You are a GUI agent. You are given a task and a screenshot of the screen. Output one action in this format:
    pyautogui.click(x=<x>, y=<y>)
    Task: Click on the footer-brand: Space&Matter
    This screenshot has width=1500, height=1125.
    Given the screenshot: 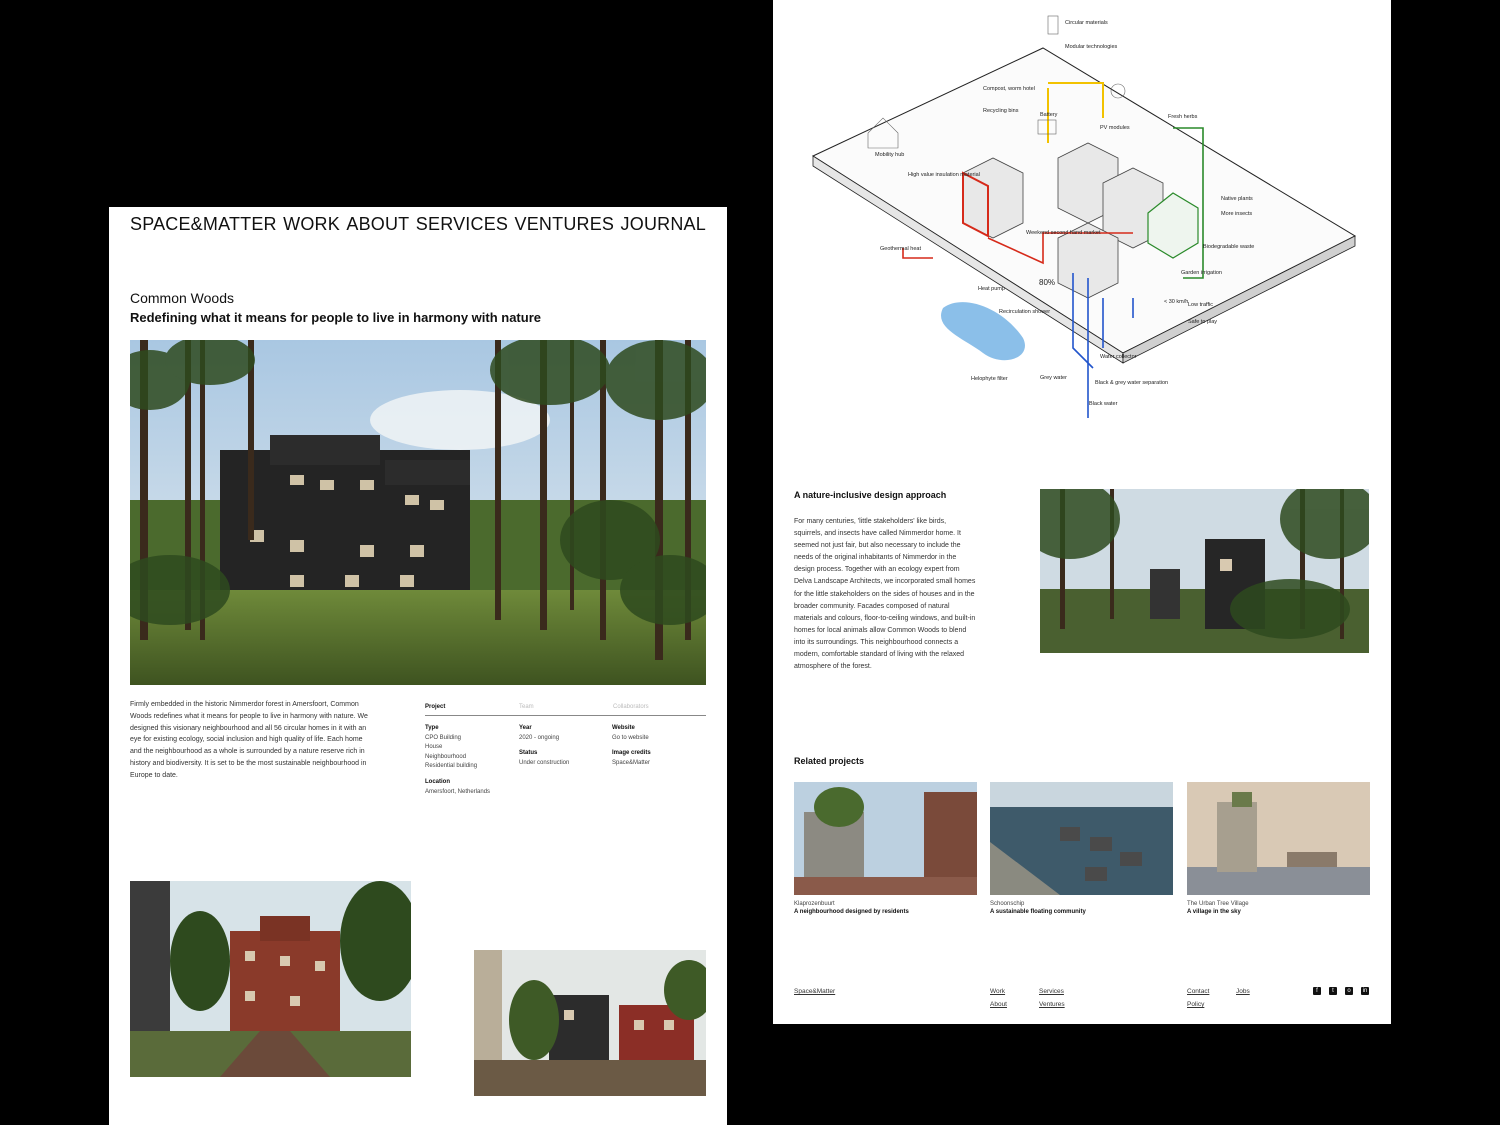 What is the action you would take?
    pyautogui.click(x=814, y=991)
    